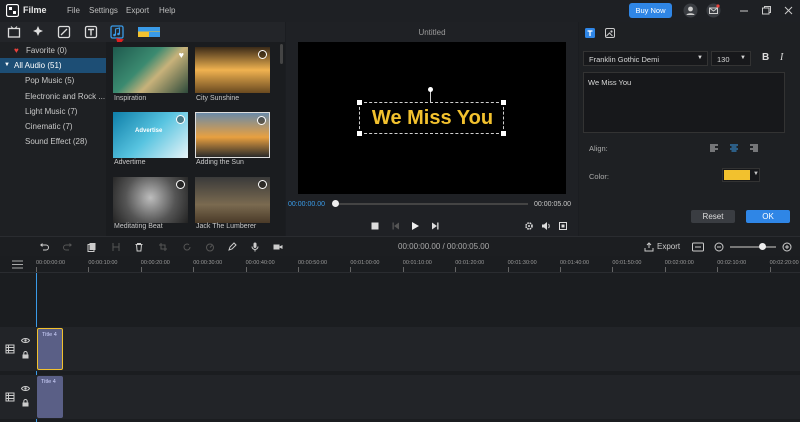 The height and width of the screenshot is (422, 800). I want to click on export-icon, so click(649, 247).